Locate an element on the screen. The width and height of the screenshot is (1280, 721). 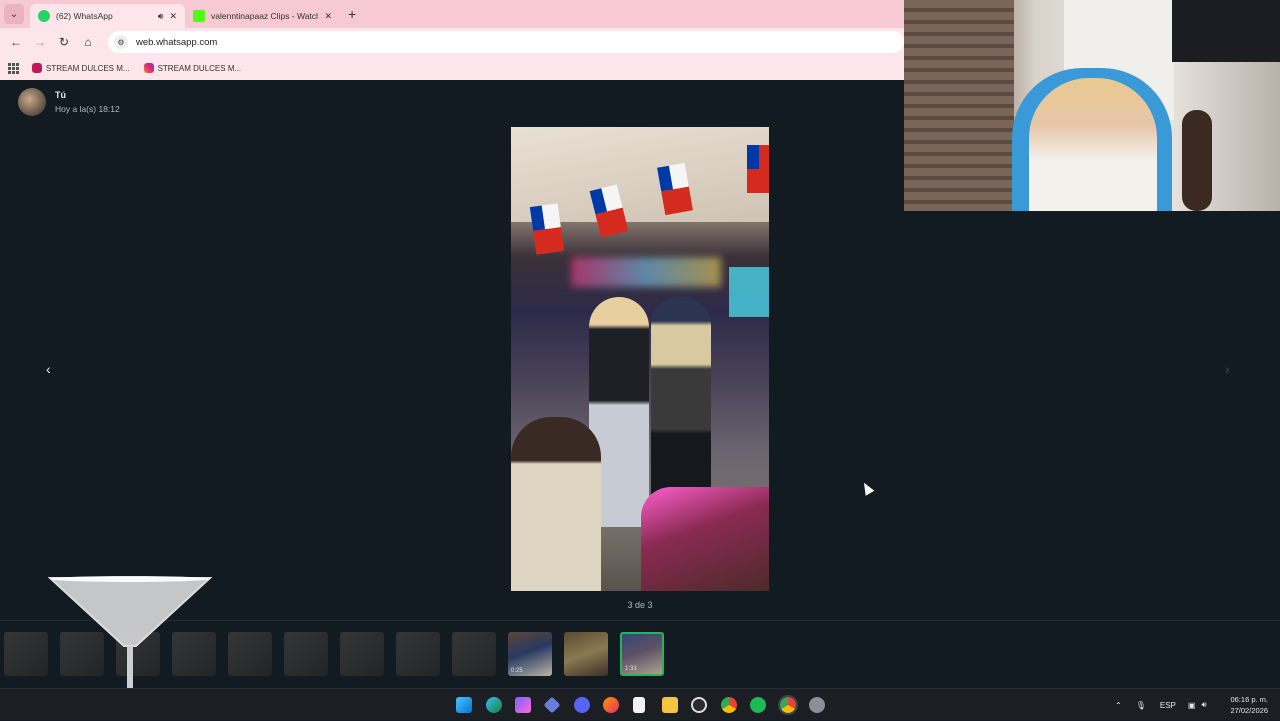
avatar is located at coordinates (32, 102).